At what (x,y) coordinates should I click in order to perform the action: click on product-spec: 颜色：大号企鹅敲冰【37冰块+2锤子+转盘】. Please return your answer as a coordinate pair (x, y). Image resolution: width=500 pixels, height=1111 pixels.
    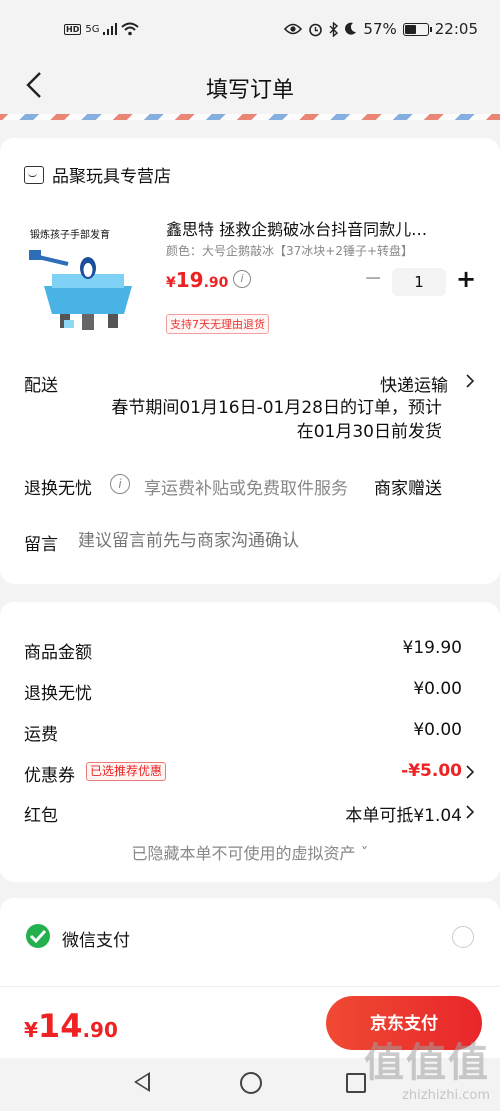
    Looking at the image, I should click on (316, 250).